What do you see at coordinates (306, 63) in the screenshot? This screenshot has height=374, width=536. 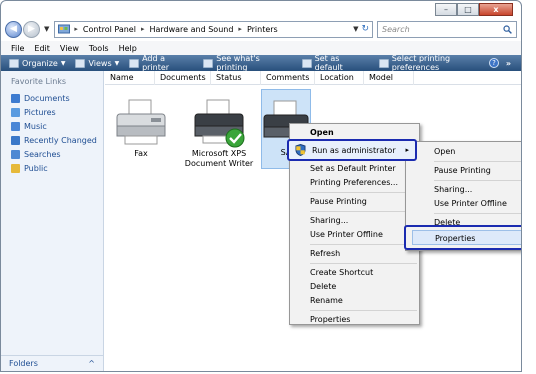 I see `set-default-icon` at bounding box center [306, 63].